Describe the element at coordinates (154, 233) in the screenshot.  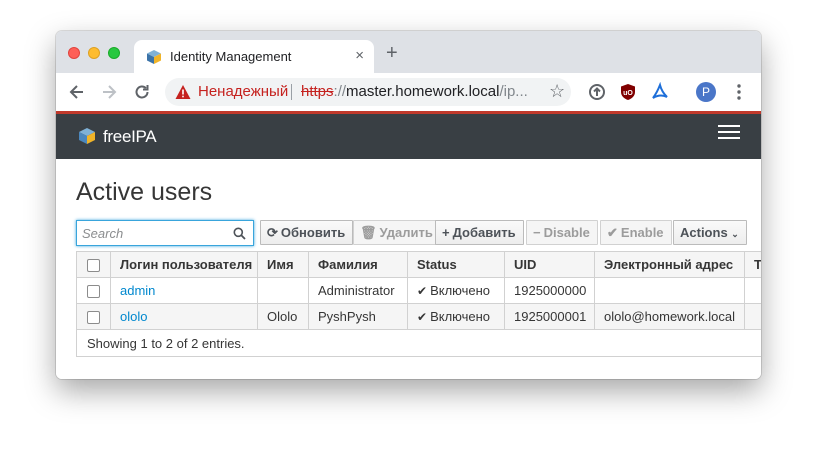
I see `search-input` at that location.